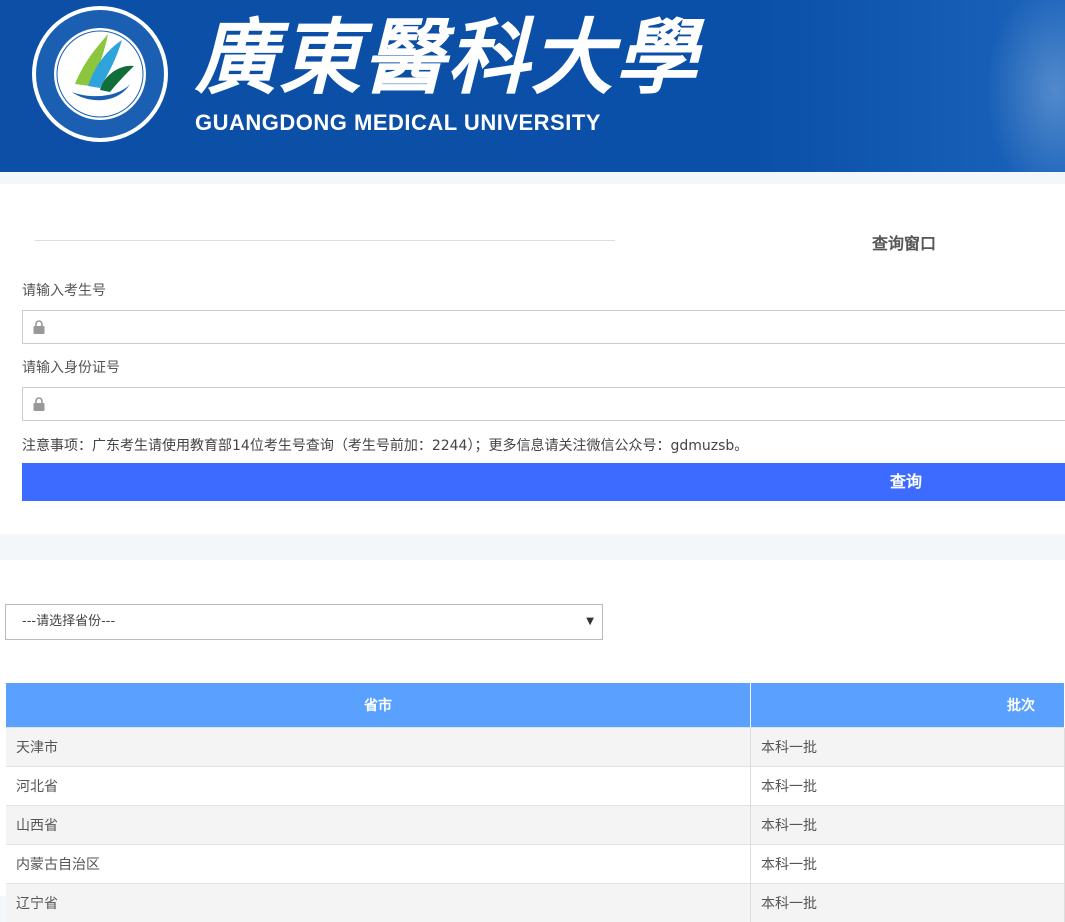  I want to click on id-number-label: 请输入身份证号, so click(71, 367).